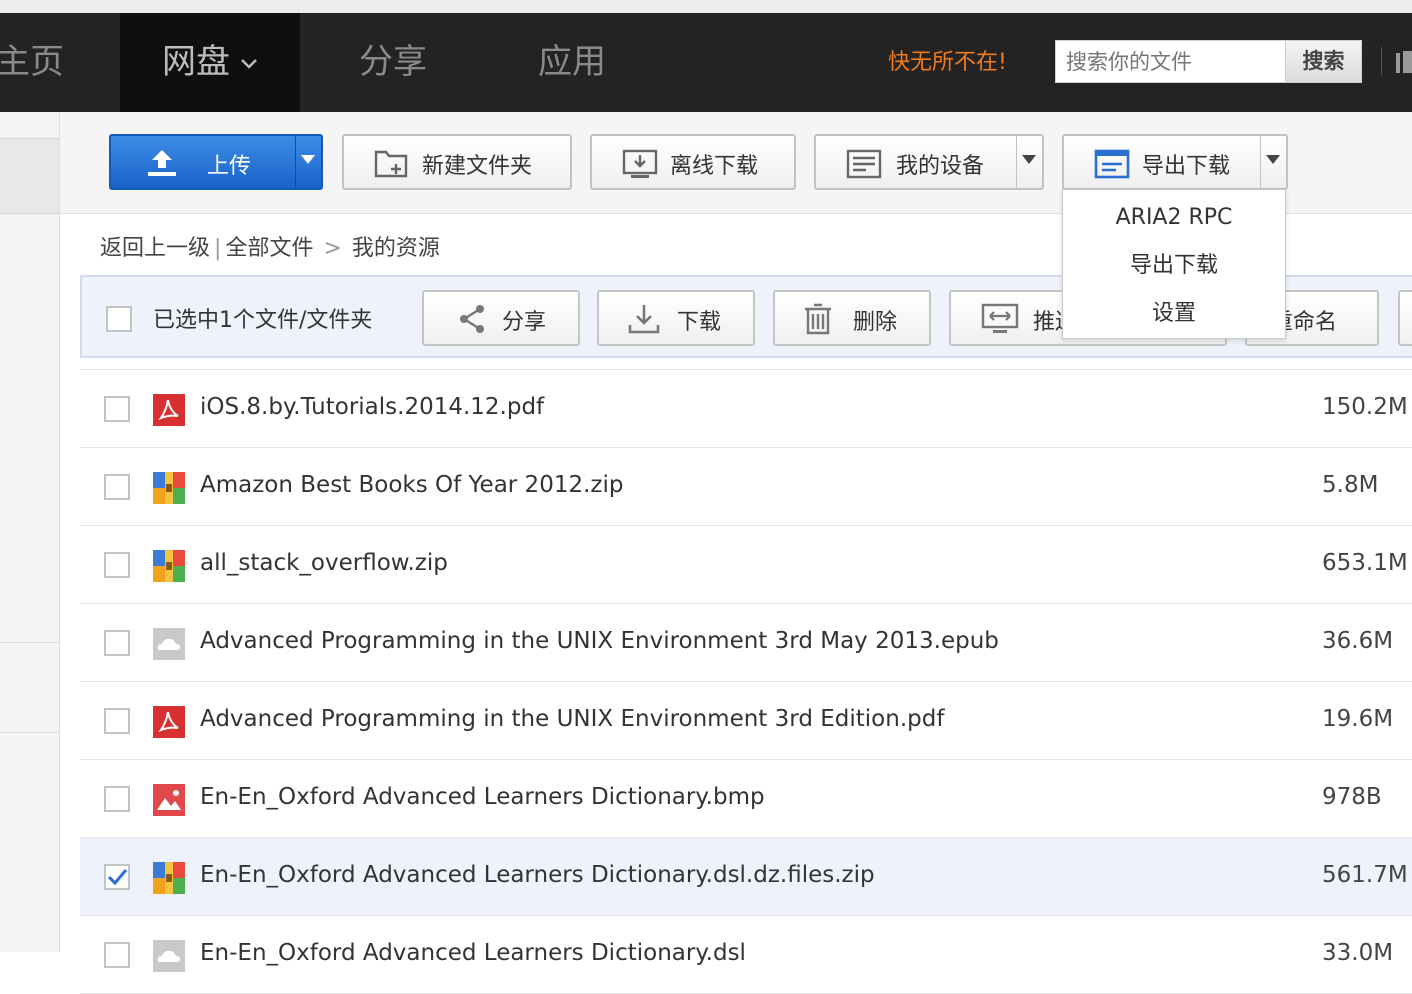 The width and height of the screenshot is (1412, 994). Describe the element at coordinates (1350, 485) in the screenshot. I see `file-size: 5.8M` at that location.